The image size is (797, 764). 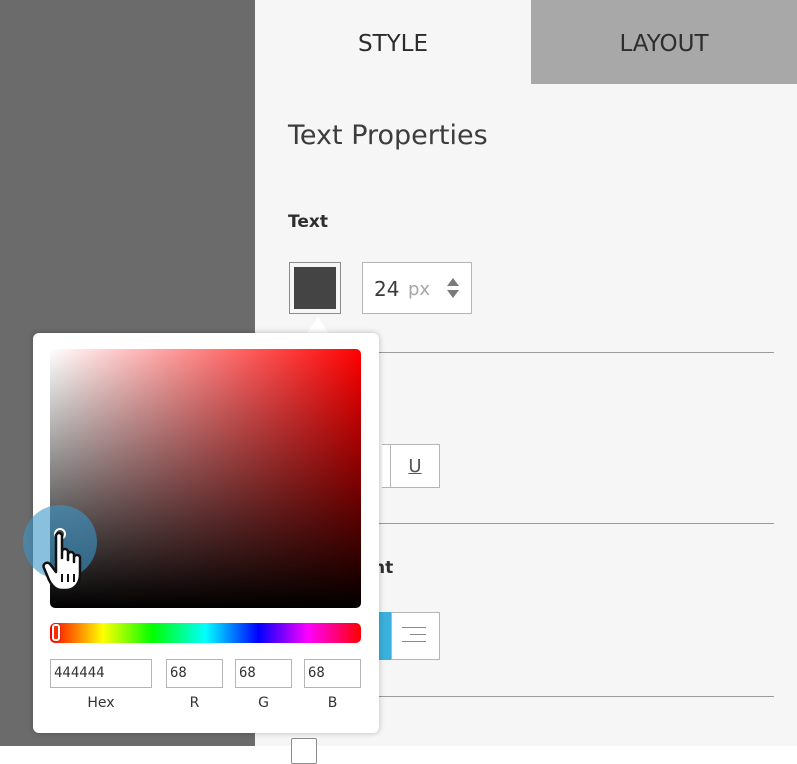 What do you see at coordinates (194, 673) in the screenshot?
I see `red-input: 68` at bounding box center [194, 673].